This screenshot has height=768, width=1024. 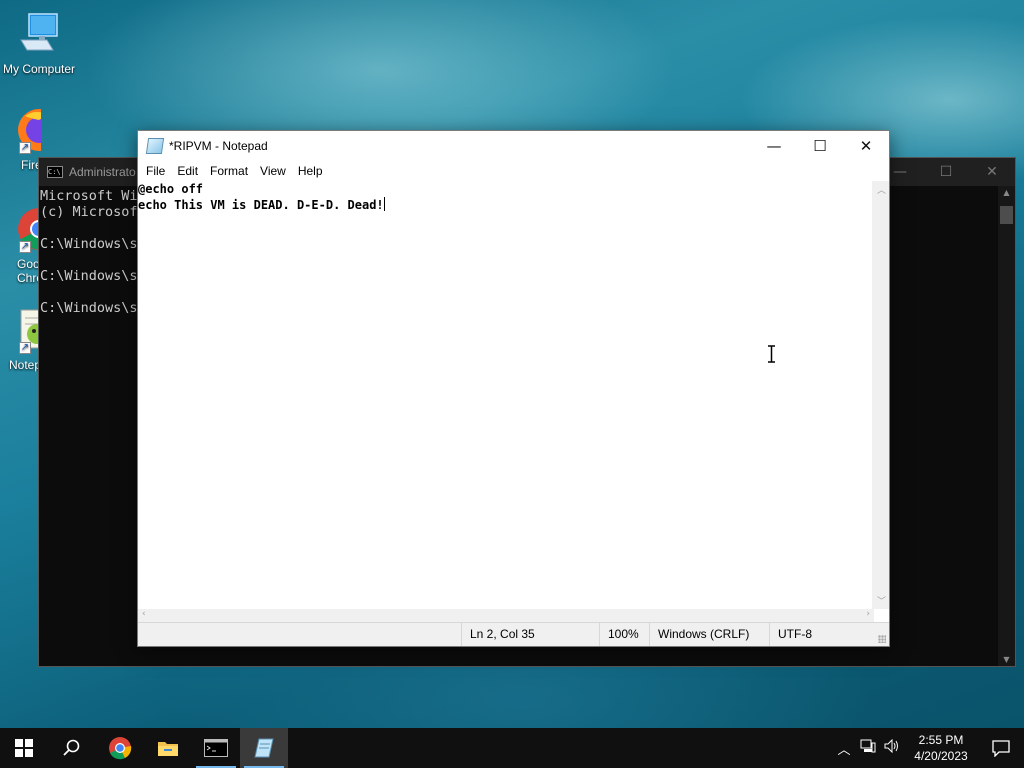 I want to click on text-line: @echo off, so click(x=171, y=189).